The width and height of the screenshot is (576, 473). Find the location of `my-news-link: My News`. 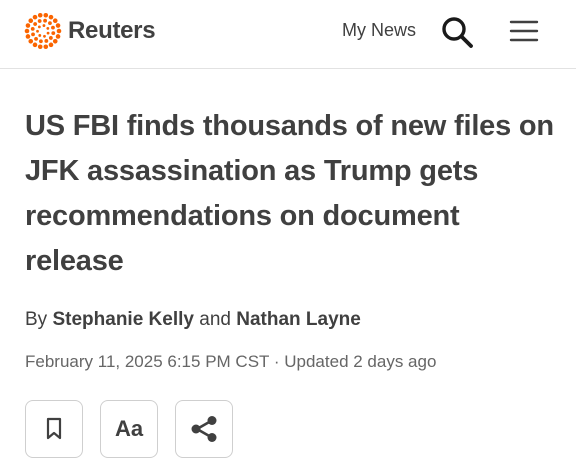

my-news-link: My News is located at coordinates (379, 30).